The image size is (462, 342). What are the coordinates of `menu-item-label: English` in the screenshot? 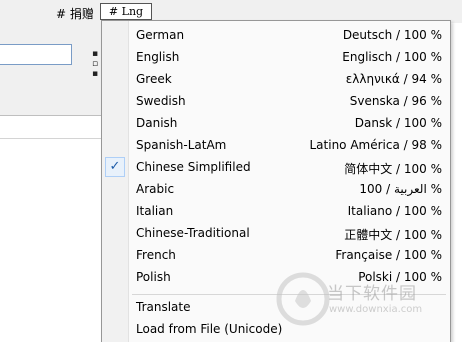 It's located at (158, 57).